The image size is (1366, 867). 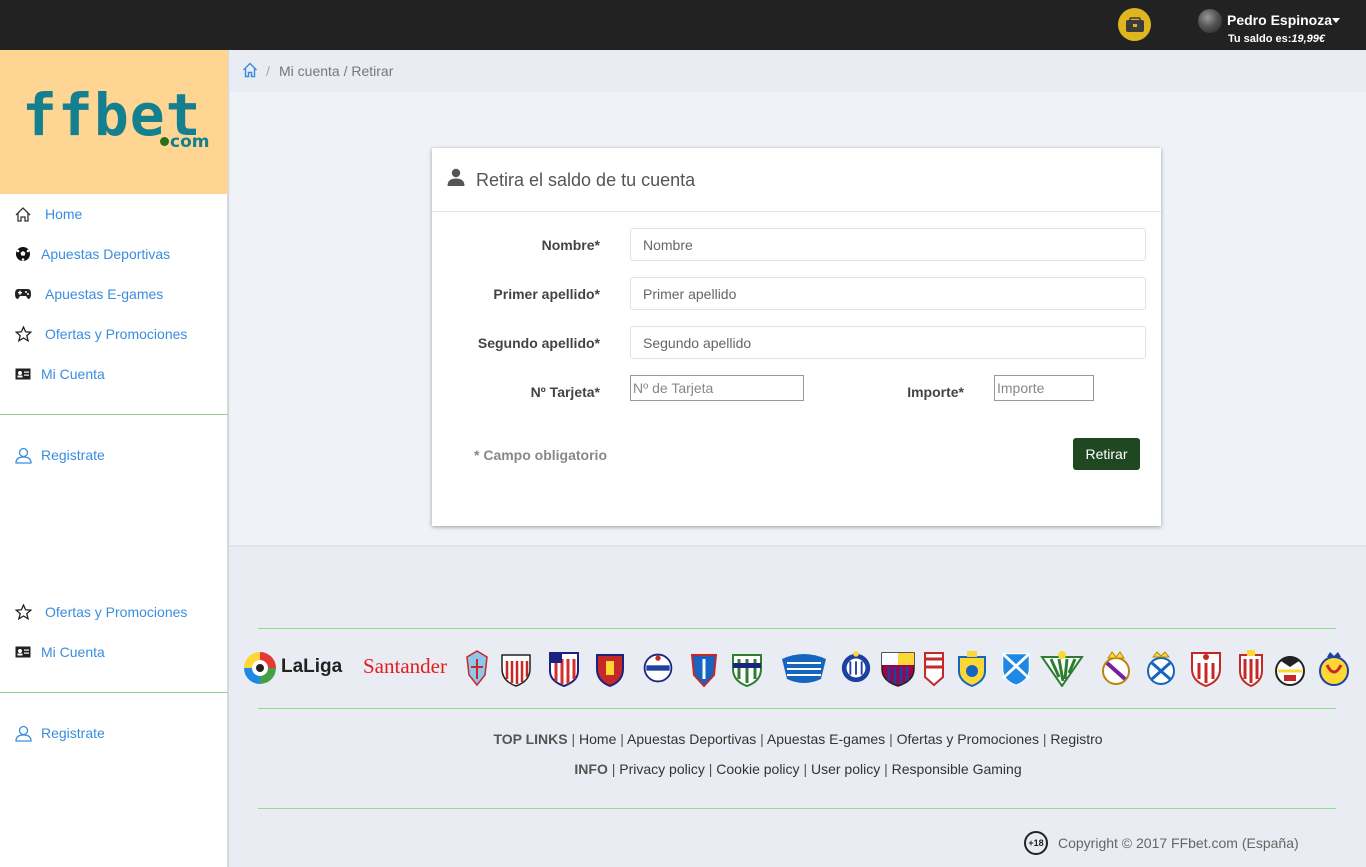 I want to click on required-note: * Campo obligatorio, so click(x=540, y=455).